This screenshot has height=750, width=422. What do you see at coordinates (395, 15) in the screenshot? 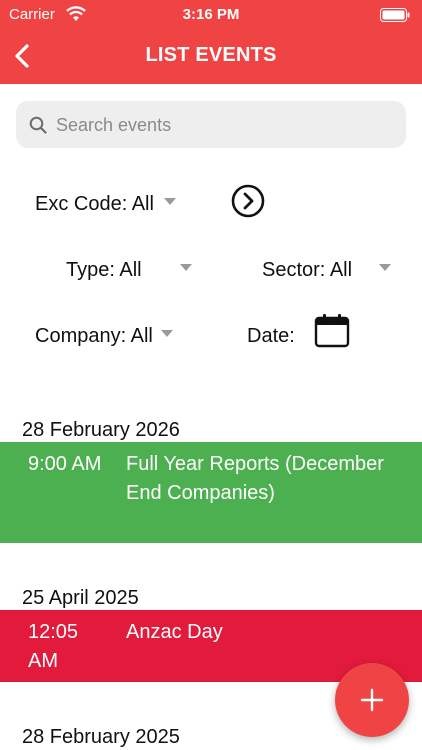
I see `battery-icon` at bounding box center [395, 15].